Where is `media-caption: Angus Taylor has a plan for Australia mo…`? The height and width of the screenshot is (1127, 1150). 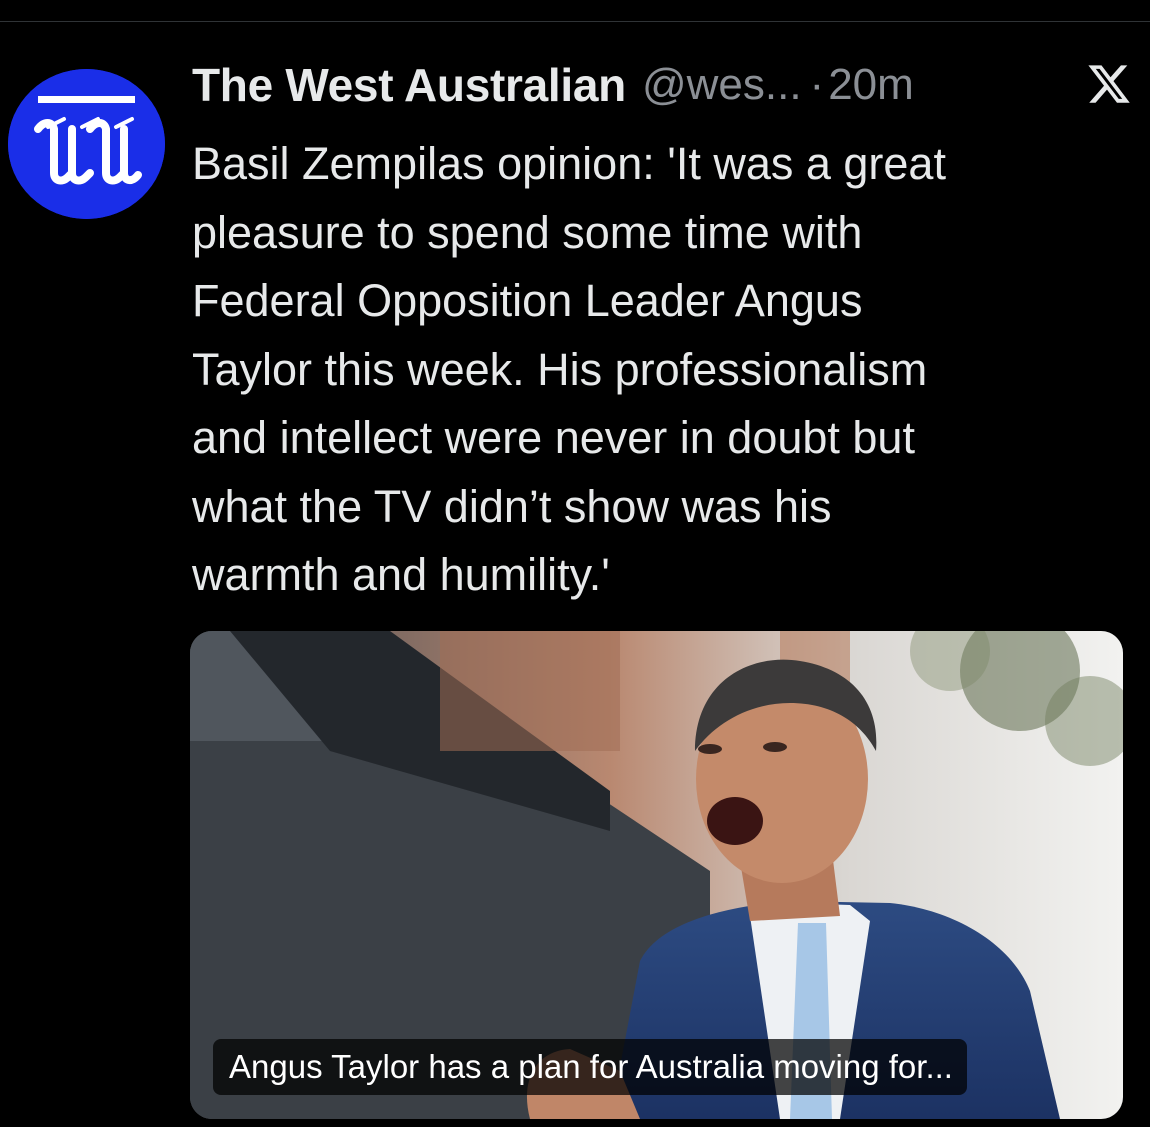
media-caption: Angus Taylor has a plan for Australia mo… is located at coordinates (590, 1067).